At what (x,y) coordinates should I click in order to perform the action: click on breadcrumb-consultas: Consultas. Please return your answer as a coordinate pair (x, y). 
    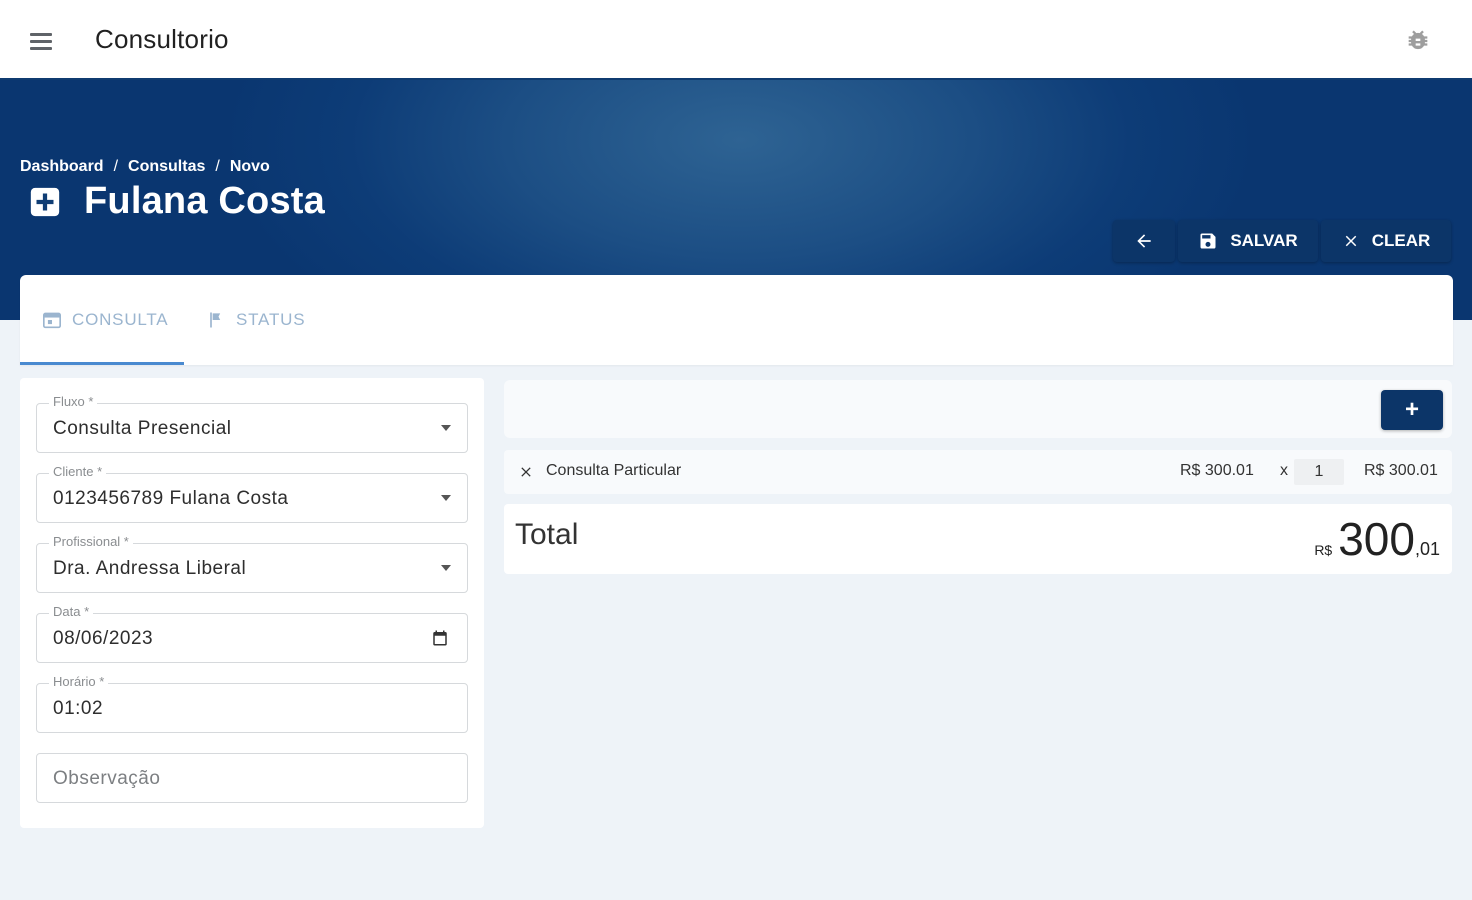
    Looking at the image, I should click on (166, 167).